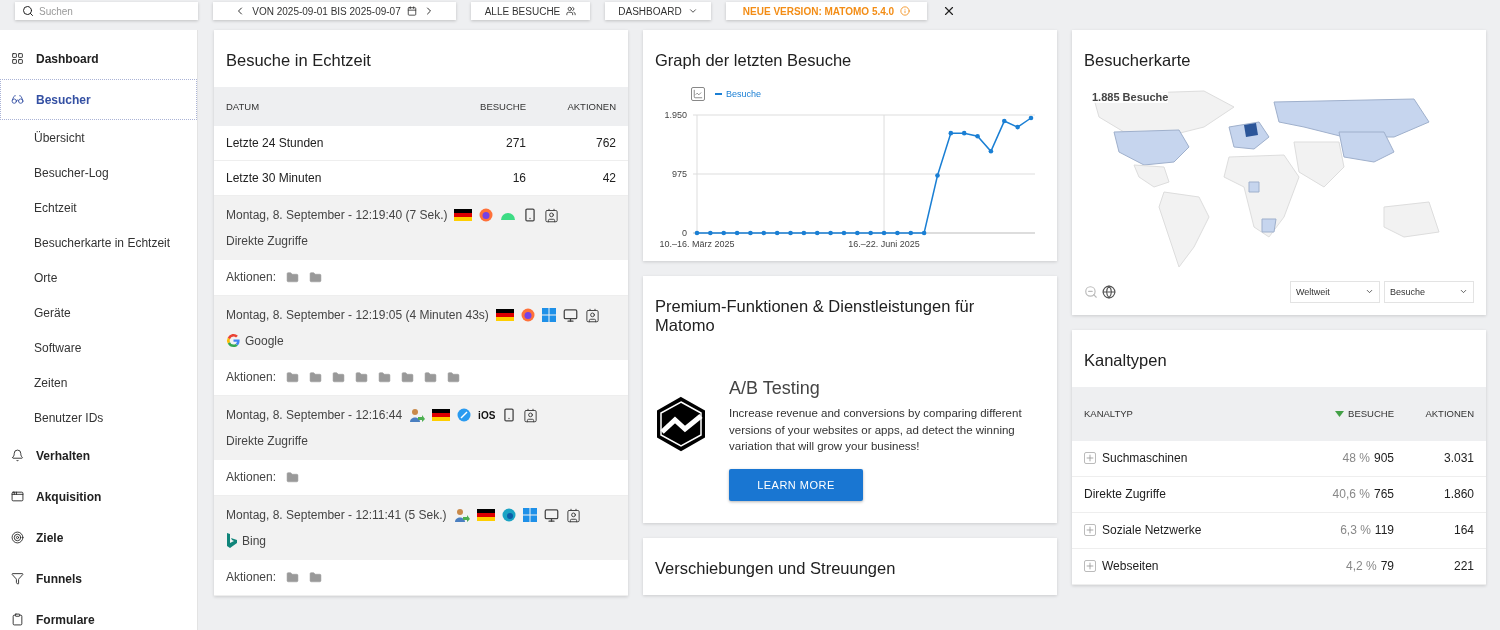 Image resolution: width=1500 pixels, height=630 pixels. I want to click on actions-label: Aktionen:, so click(251, 577).